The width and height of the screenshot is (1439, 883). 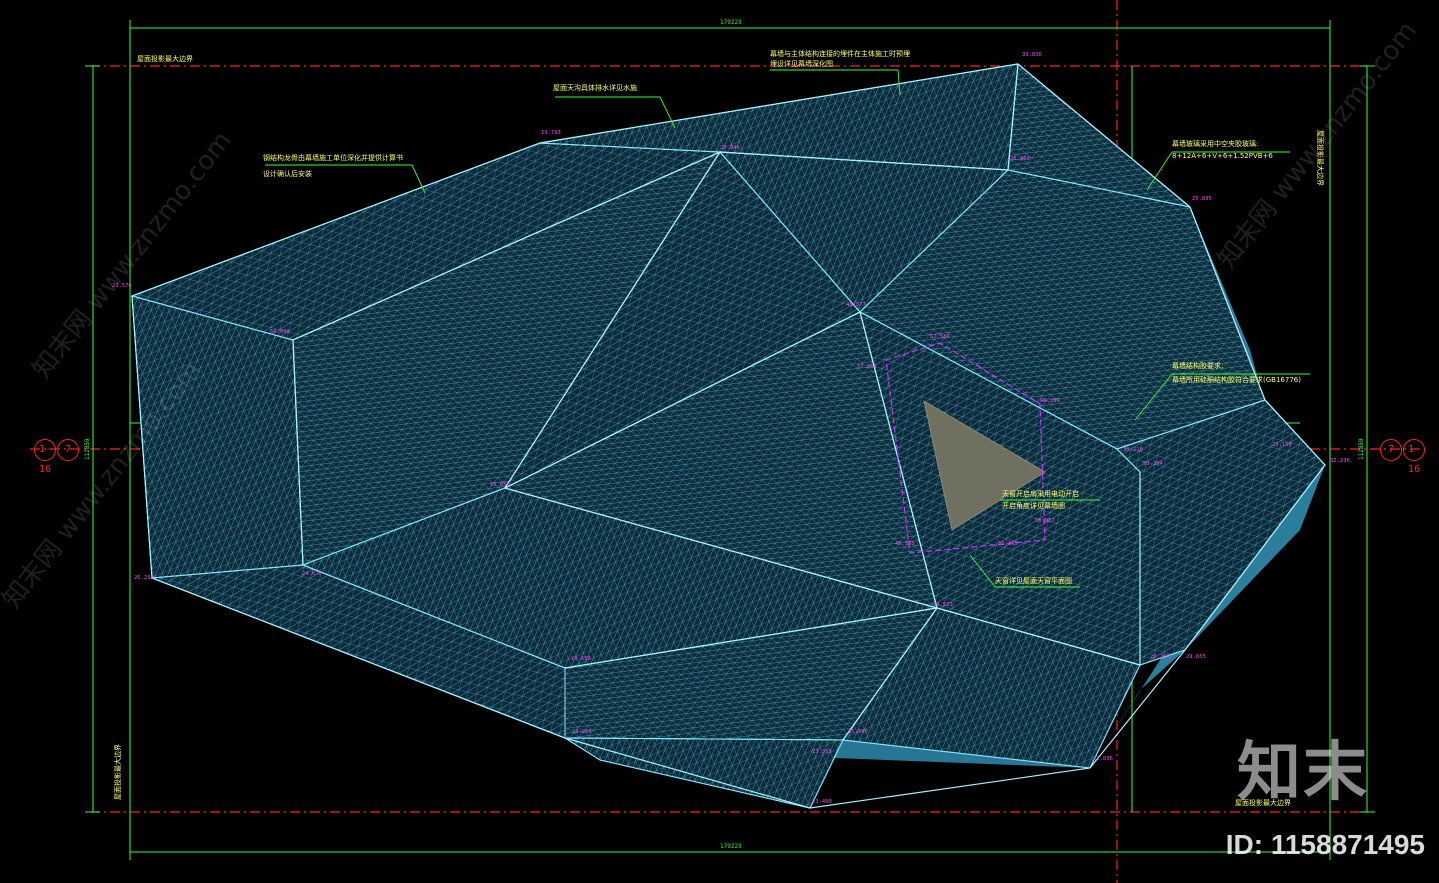 I want to click on elev-label: 24.523, so click(x=943, y=605).